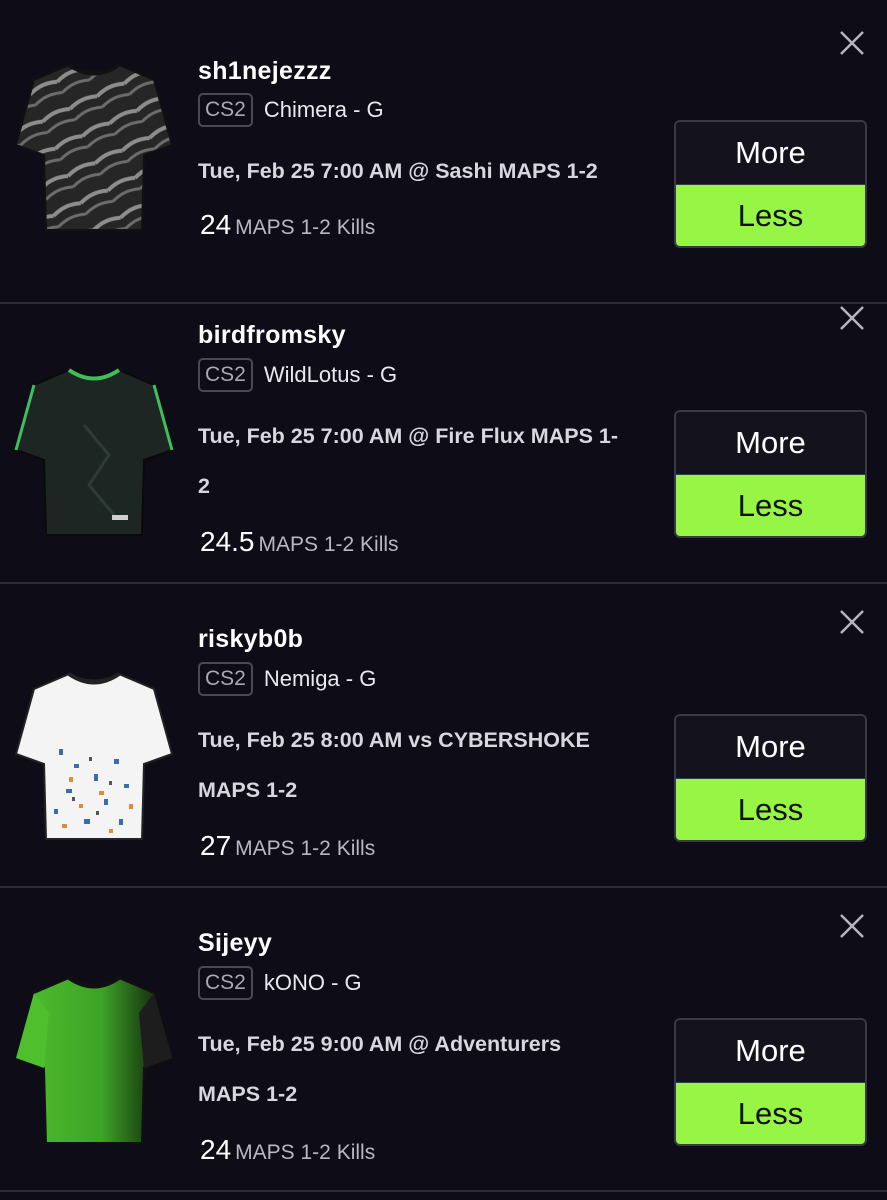 The height and width of the screenshot is (1200, 887). I want to click on line-value: 24.5, so click(227, 541).